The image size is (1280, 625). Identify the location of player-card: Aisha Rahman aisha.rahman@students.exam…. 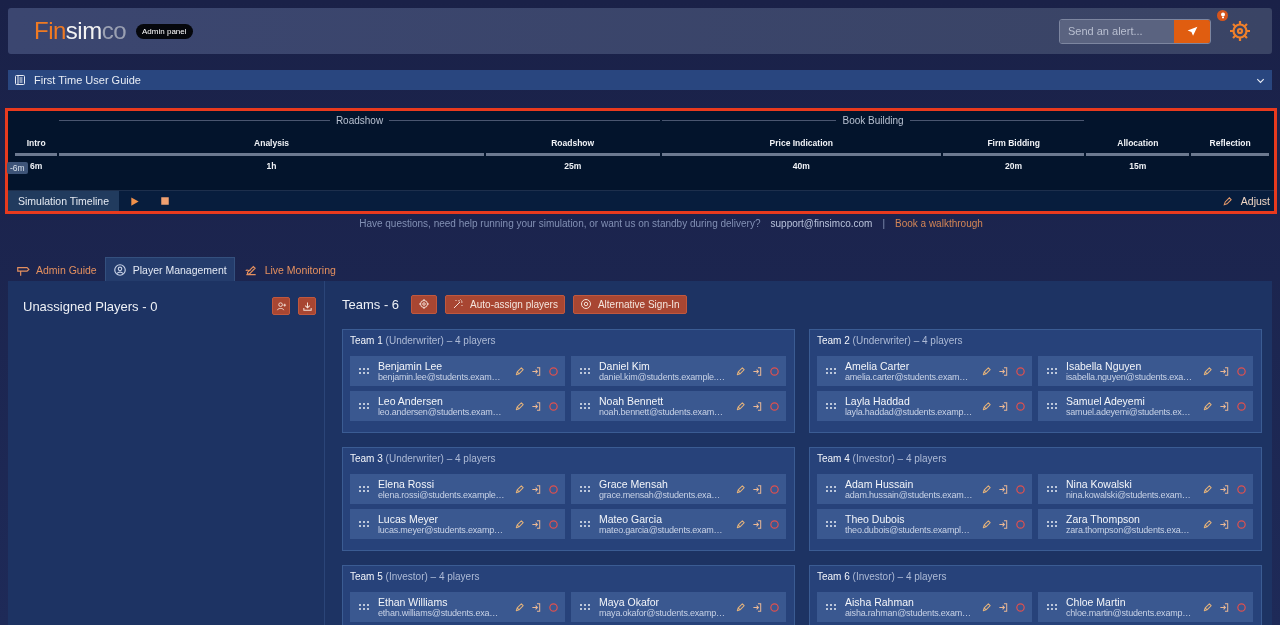
(924, 607).